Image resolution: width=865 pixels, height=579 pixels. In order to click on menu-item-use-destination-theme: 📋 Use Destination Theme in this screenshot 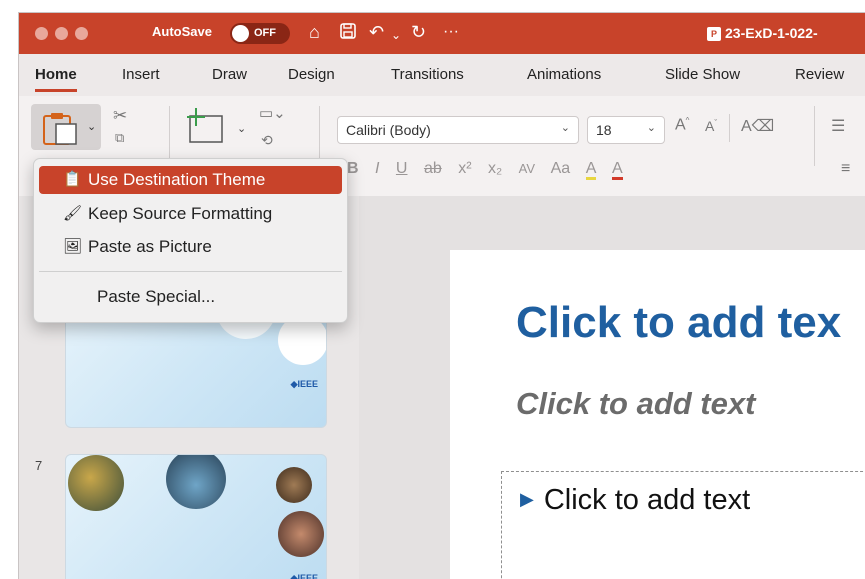, I will do `click(190, 180)`.